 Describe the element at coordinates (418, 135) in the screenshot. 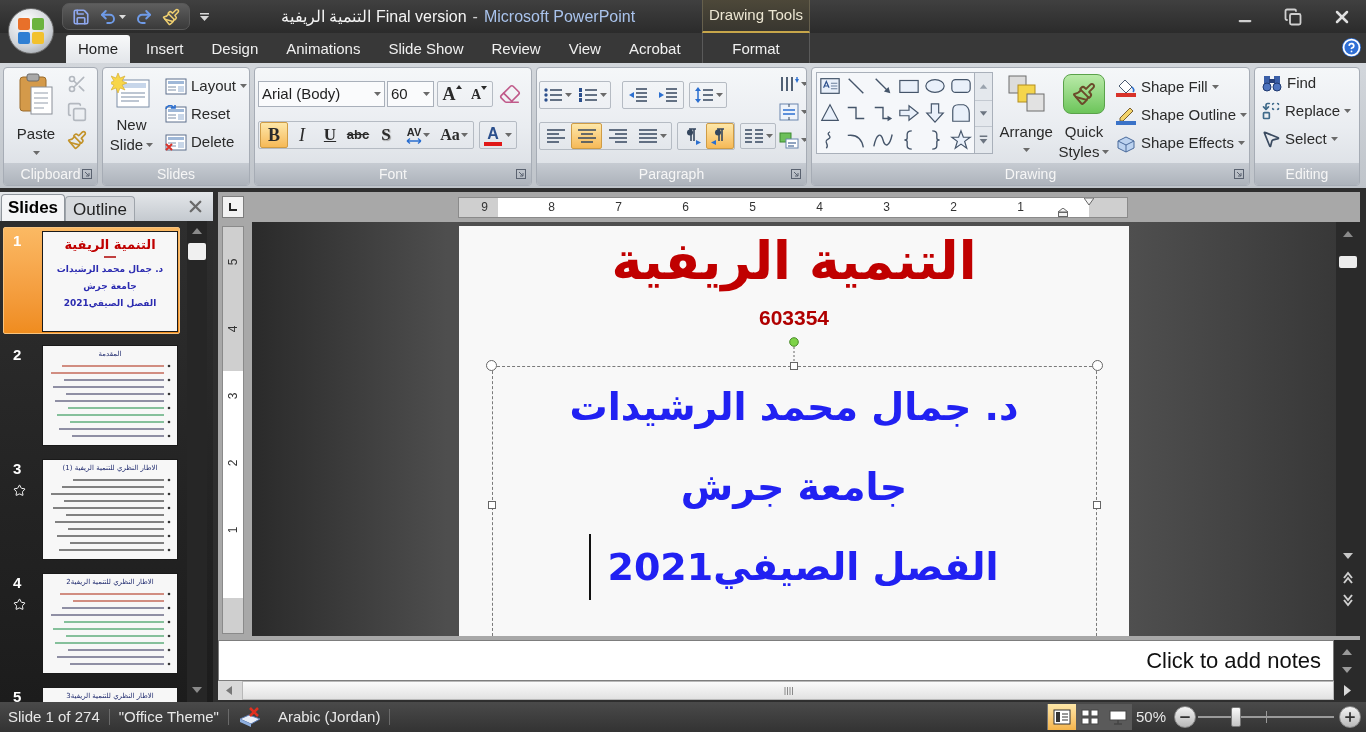

I see `character-spacing-button: AV` at that location.